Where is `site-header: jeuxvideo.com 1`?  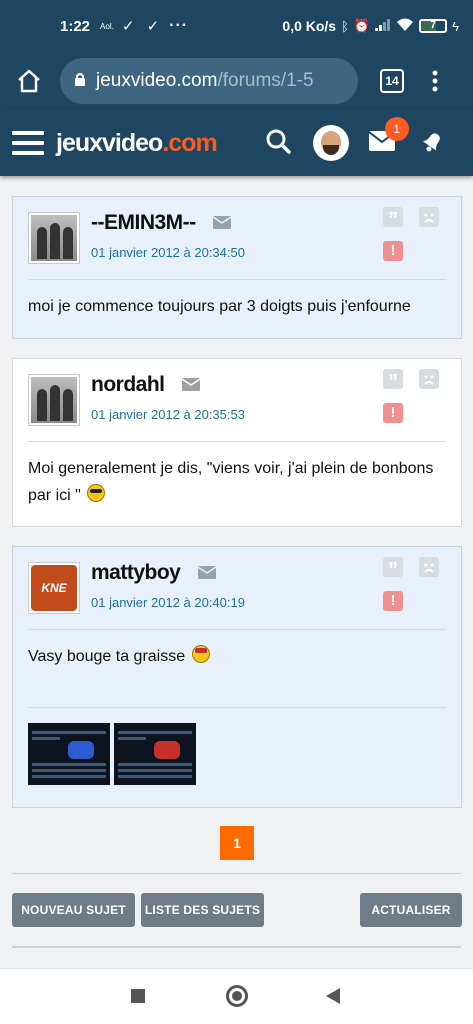
site-header: jeuxvideo.com 1 is located at coordinates (236, 143).